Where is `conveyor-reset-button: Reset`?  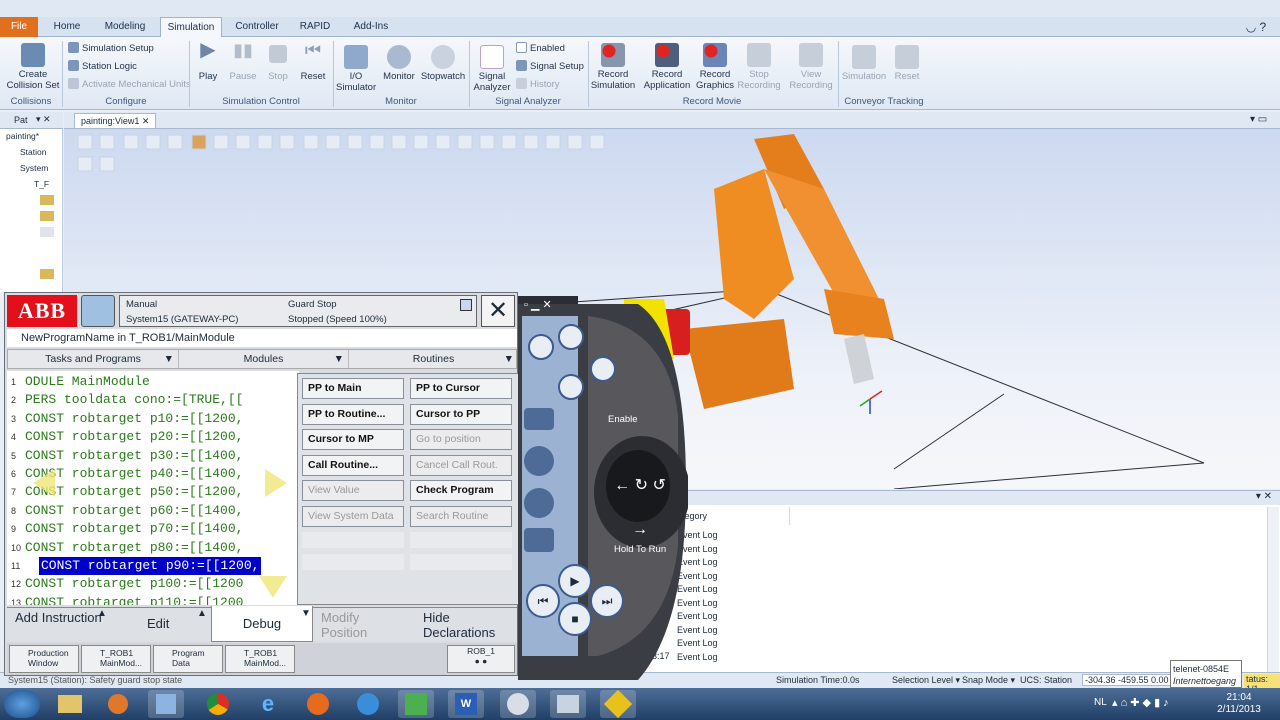 conveyor-reset-button: Reset is located at coordinates (907, 63).